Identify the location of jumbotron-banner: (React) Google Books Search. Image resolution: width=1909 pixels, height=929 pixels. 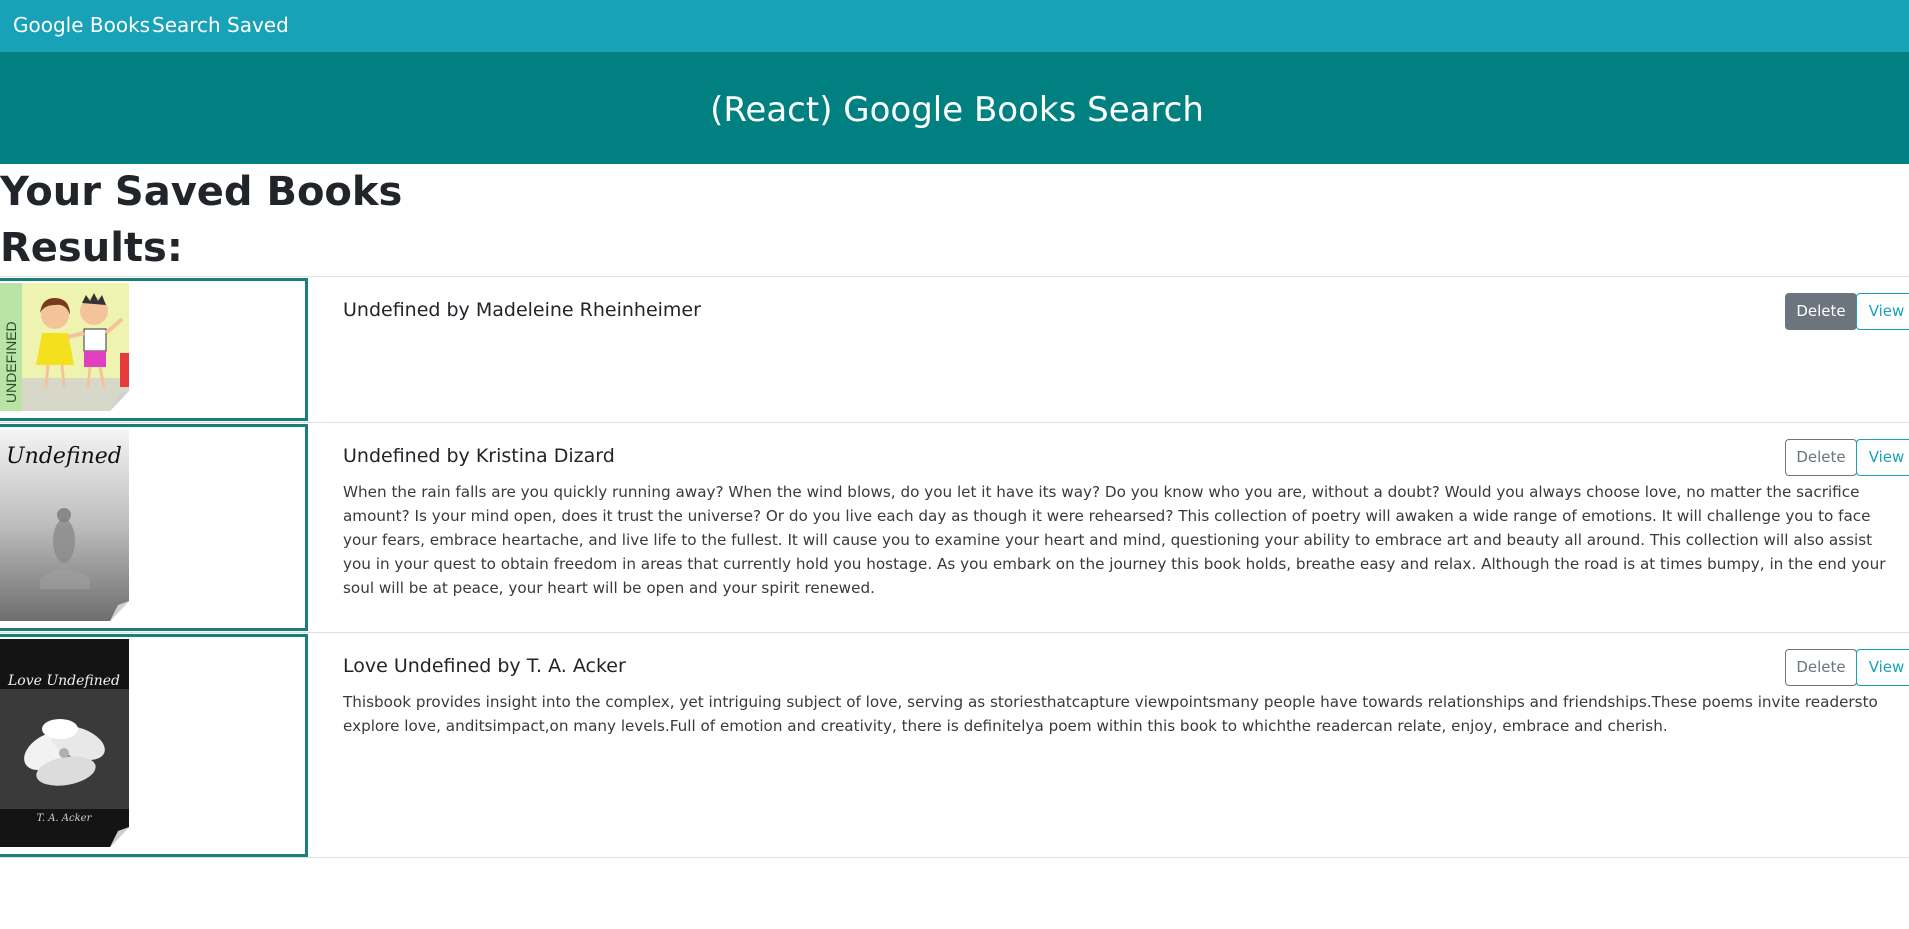
(954, 108).